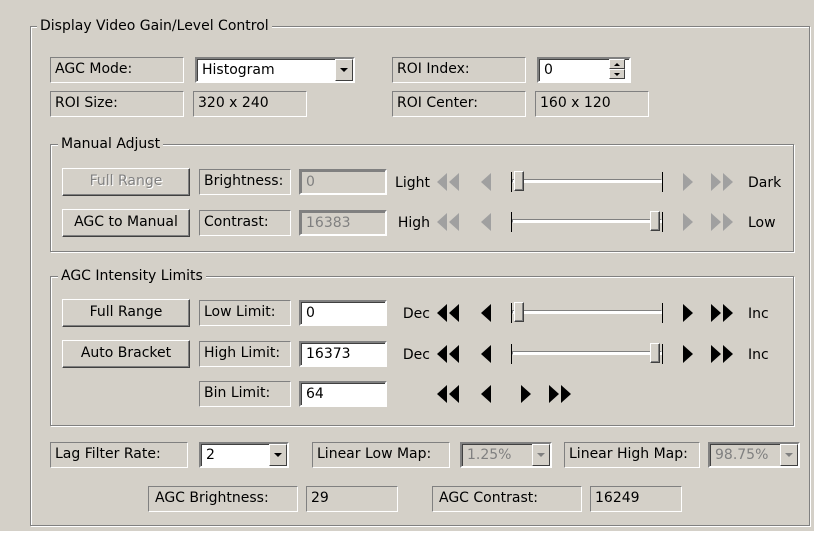 Image resolution: width=814 pixels, height=542 pixels. Describe the element at coordinates (416, 355) in the screenshot. I see `high-limit-dec-label: Dec` at that location.